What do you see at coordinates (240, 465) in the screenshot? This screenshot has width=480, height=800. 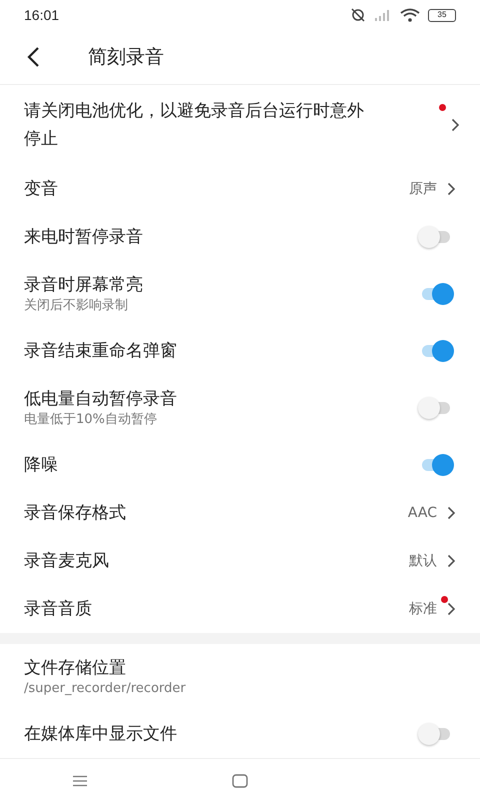 I see `settings-row: 降噪` at bounding box center [240, 465].